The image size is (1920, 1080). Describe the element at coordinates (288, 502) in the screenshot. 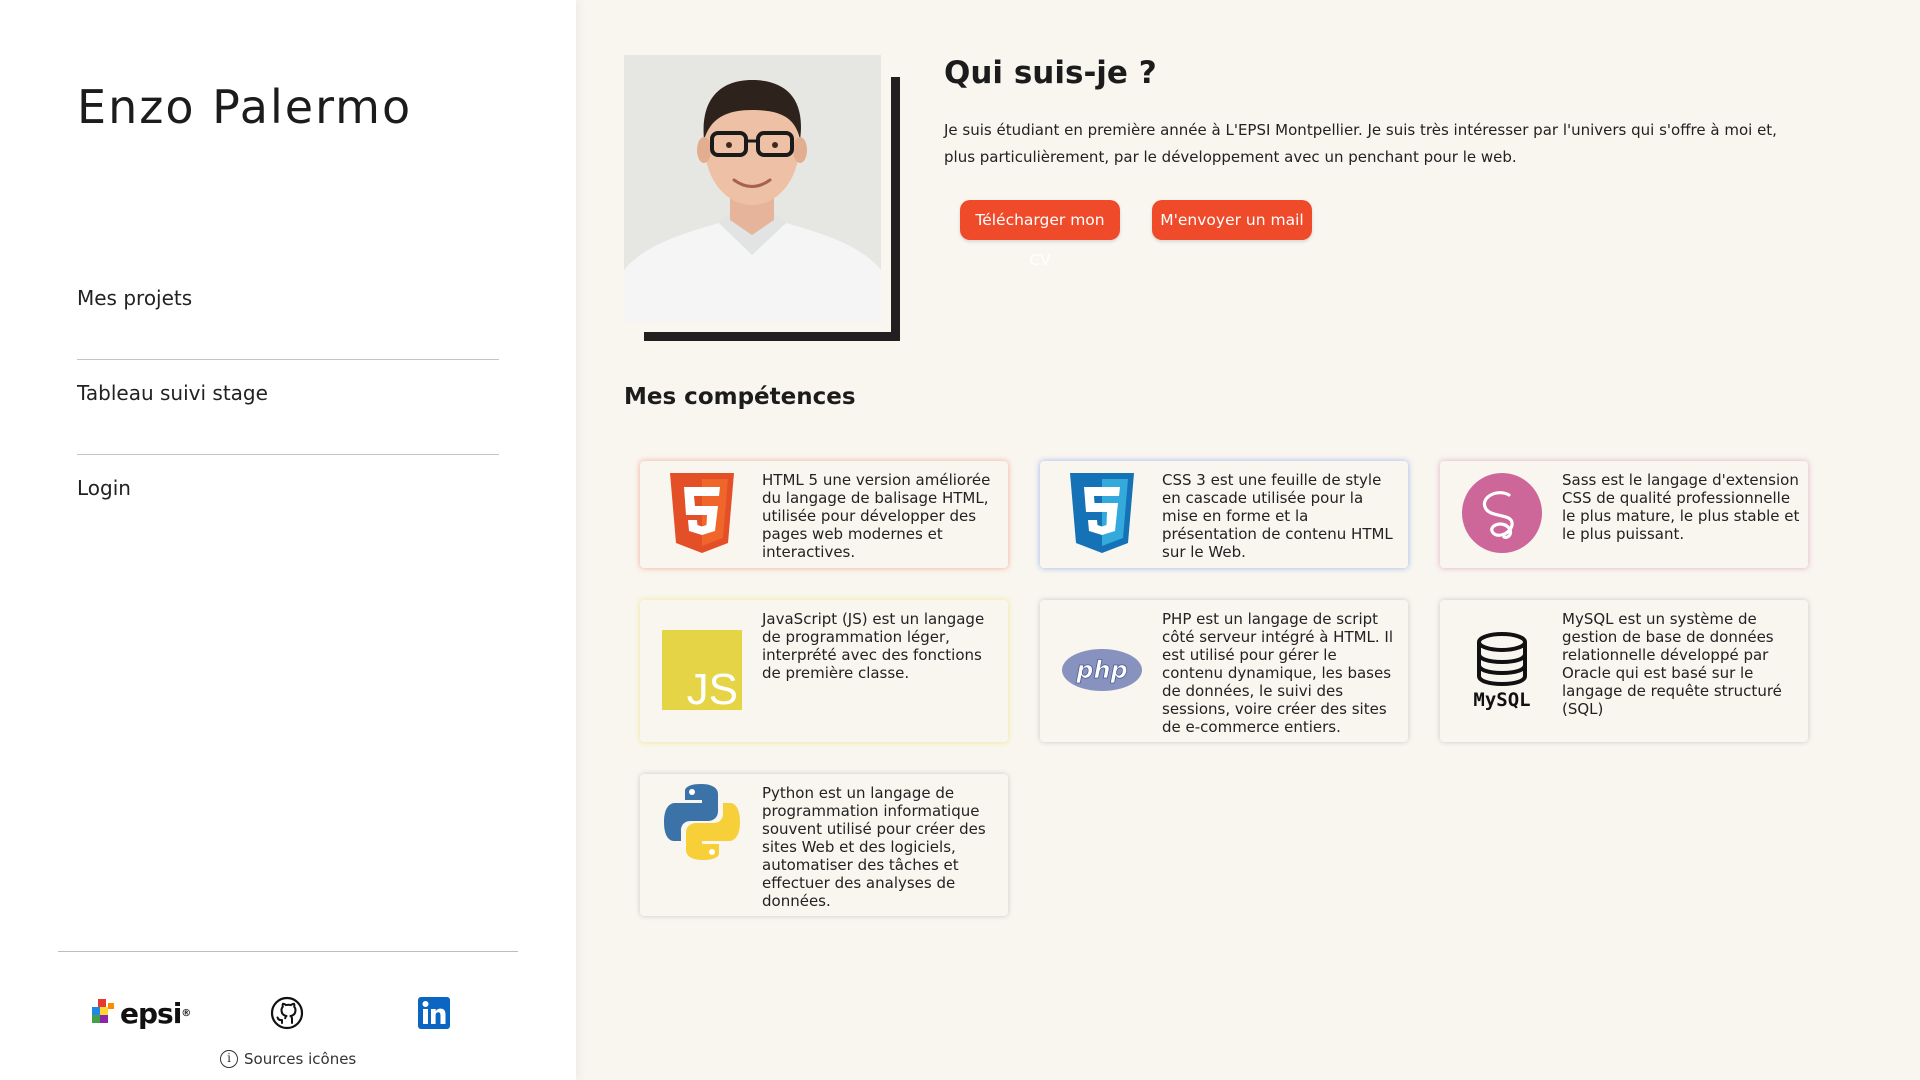

I see `nav-item-login: Login` at that location.